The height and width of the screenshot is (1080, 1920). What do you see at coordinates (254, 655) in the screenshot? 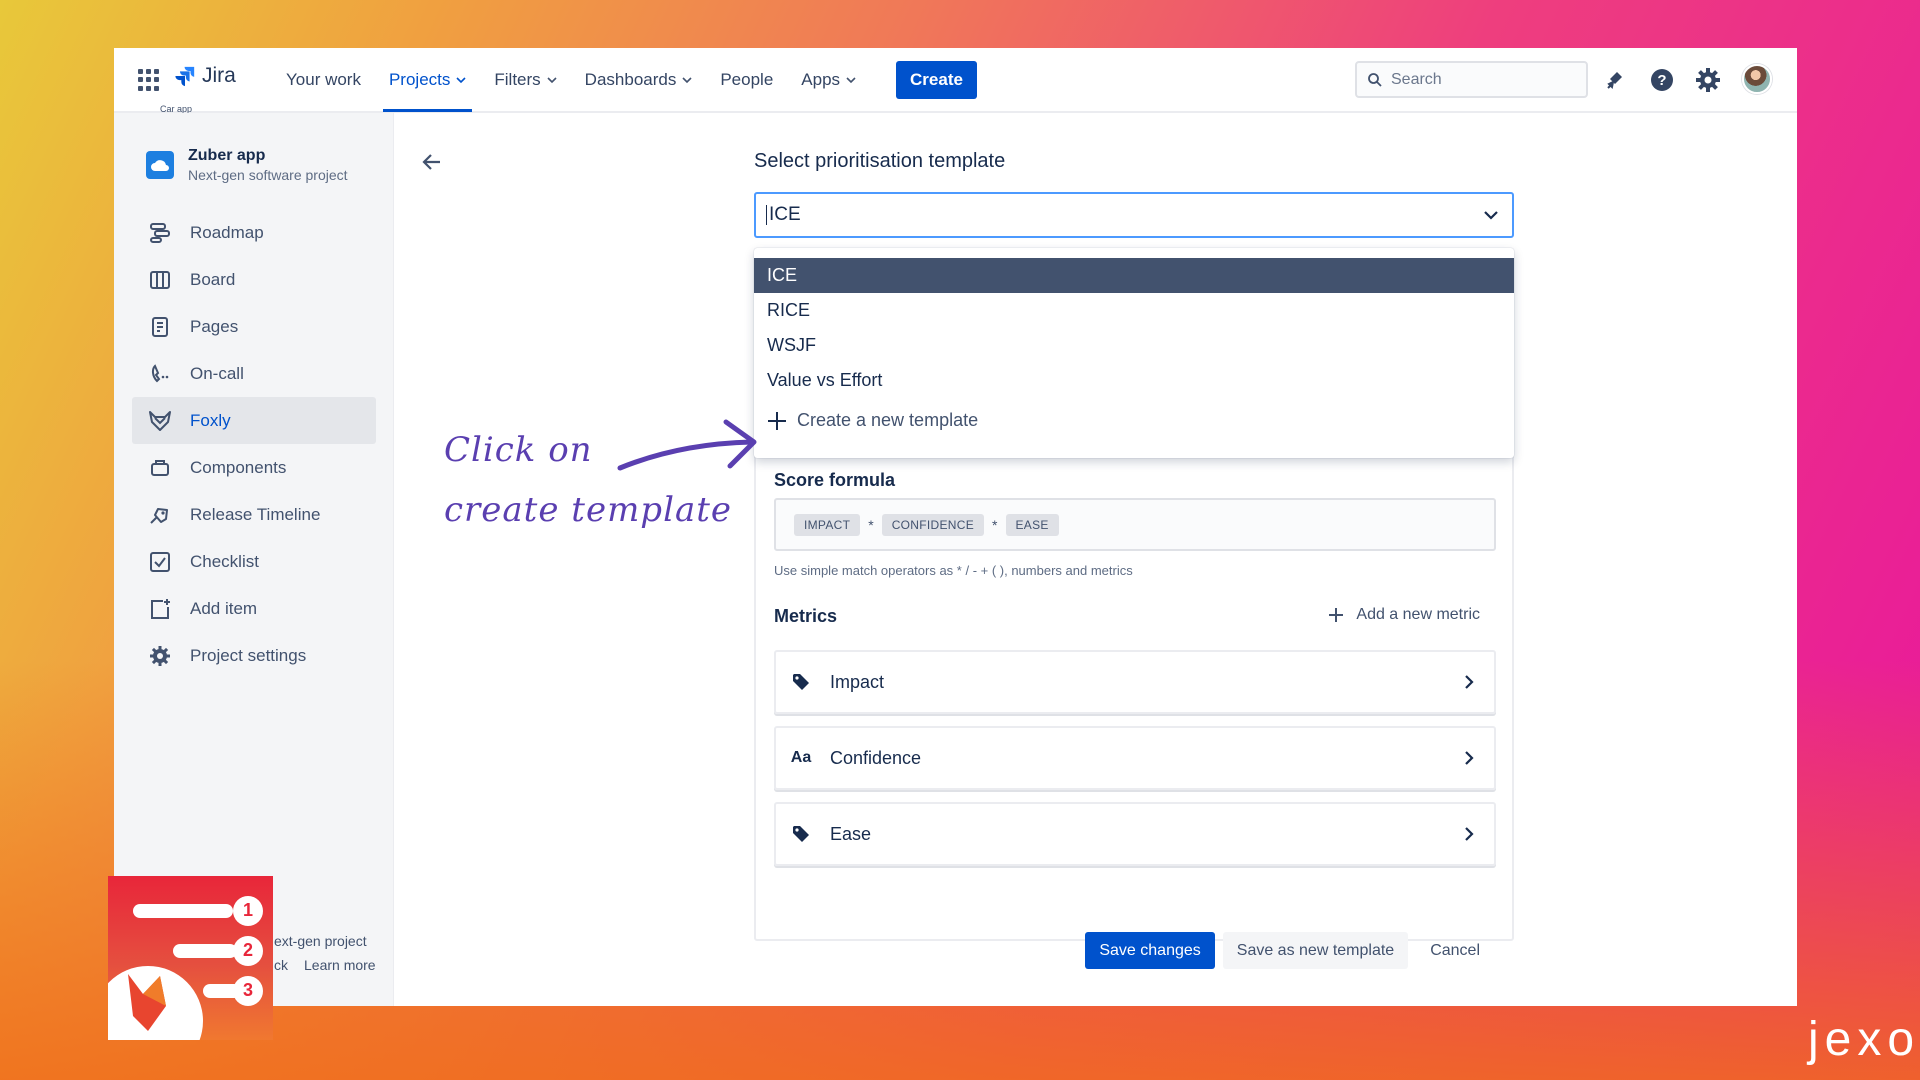
I see `sidebar-item-project-settings: Project settings` at bounding box center [254, 655].